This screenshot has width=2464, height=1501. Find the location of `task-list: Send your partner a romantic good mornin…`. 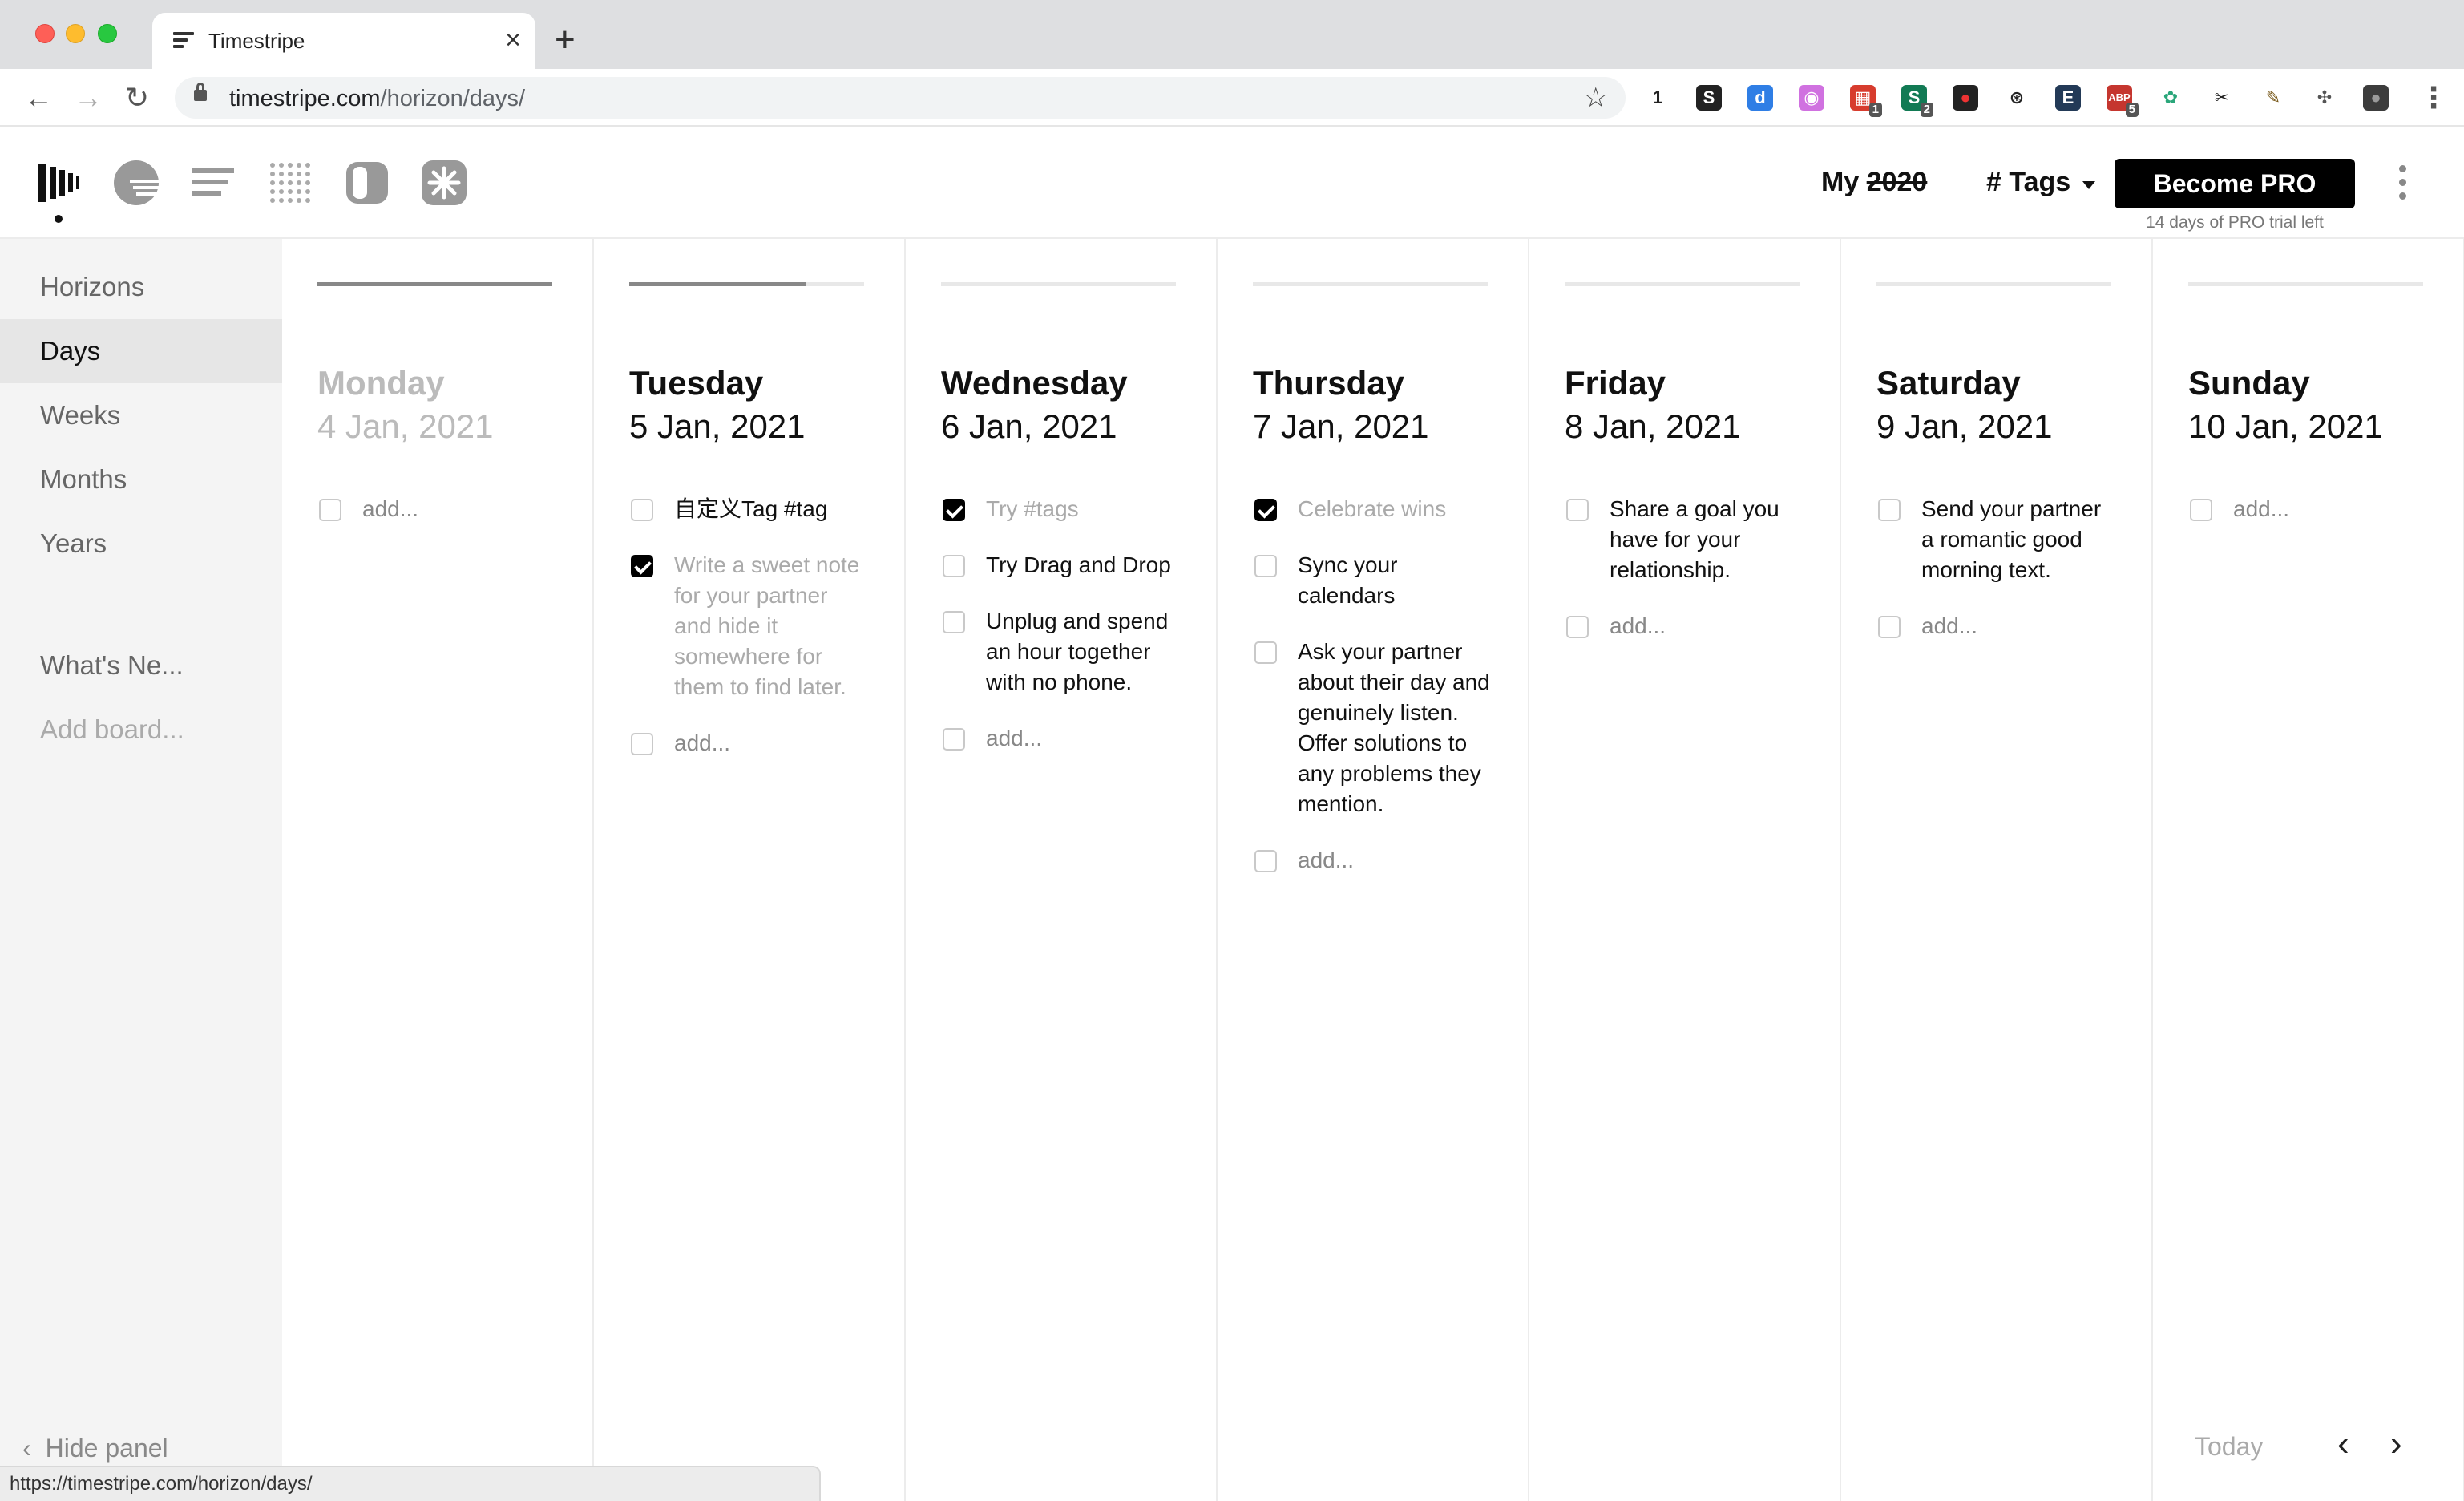

task-list: Send your partner a romantic good mornin… is located at coordinates (1997, 580).